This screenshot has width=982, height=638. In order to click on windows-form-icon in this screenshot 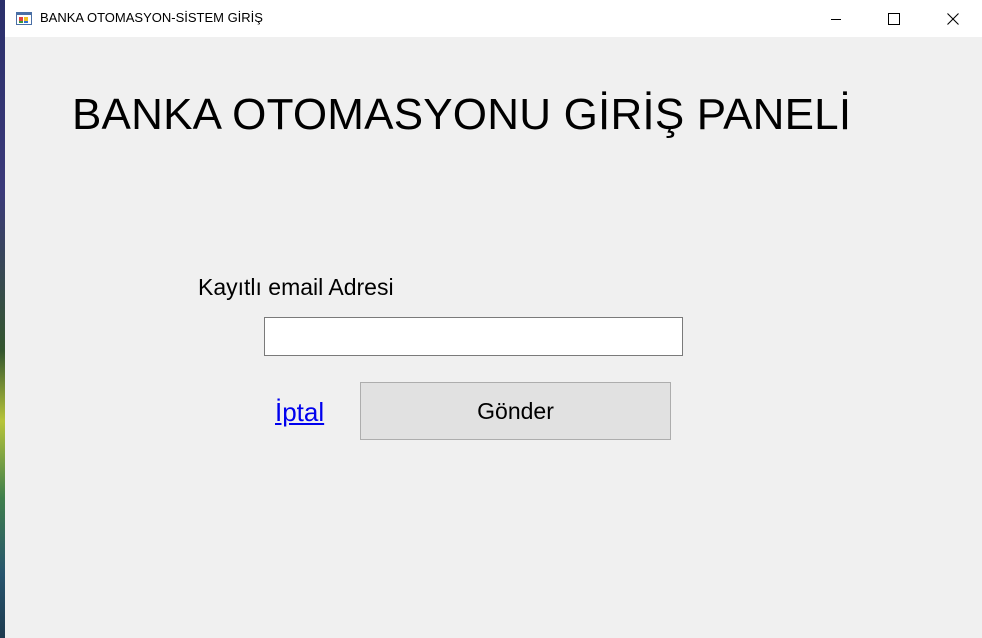, I will do `click(24, 18)`.